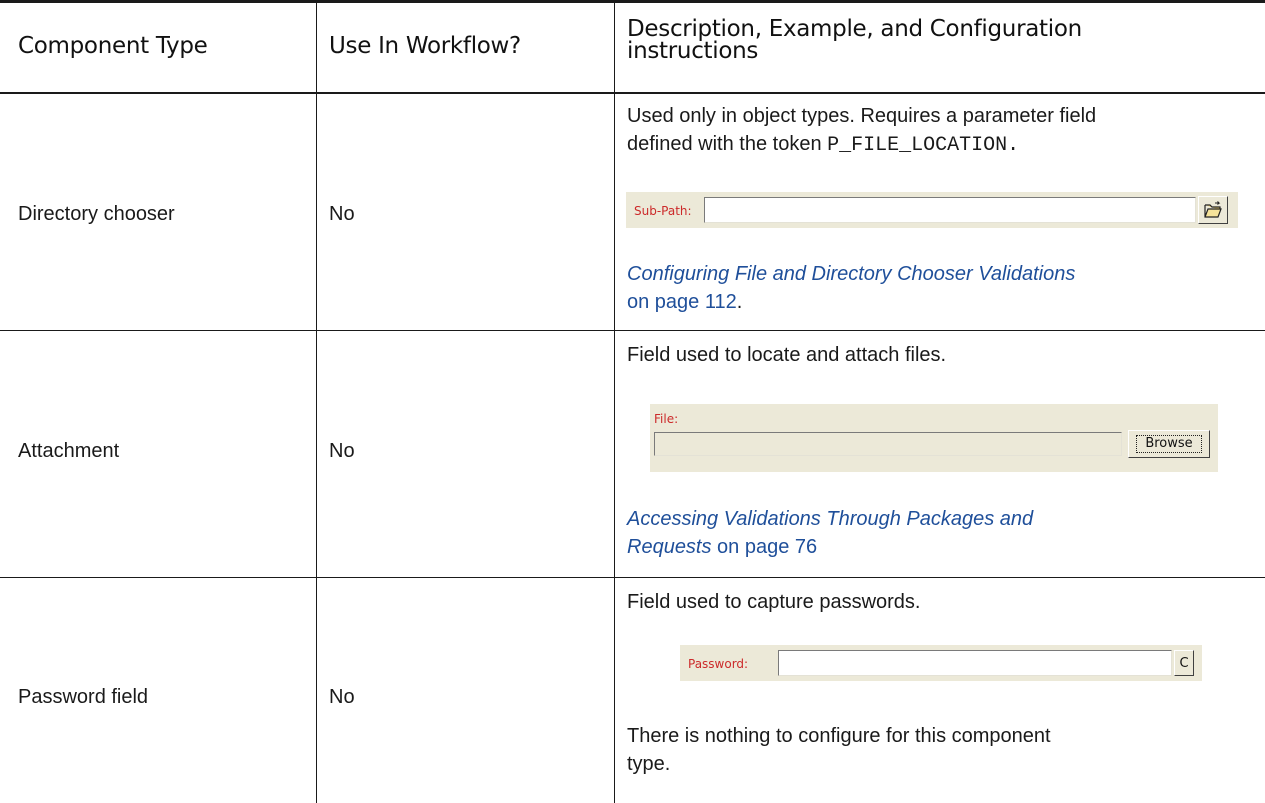 The width and height of the screenshot is (1265, 803). I want to click on sub-path-input, so click(950, 210).